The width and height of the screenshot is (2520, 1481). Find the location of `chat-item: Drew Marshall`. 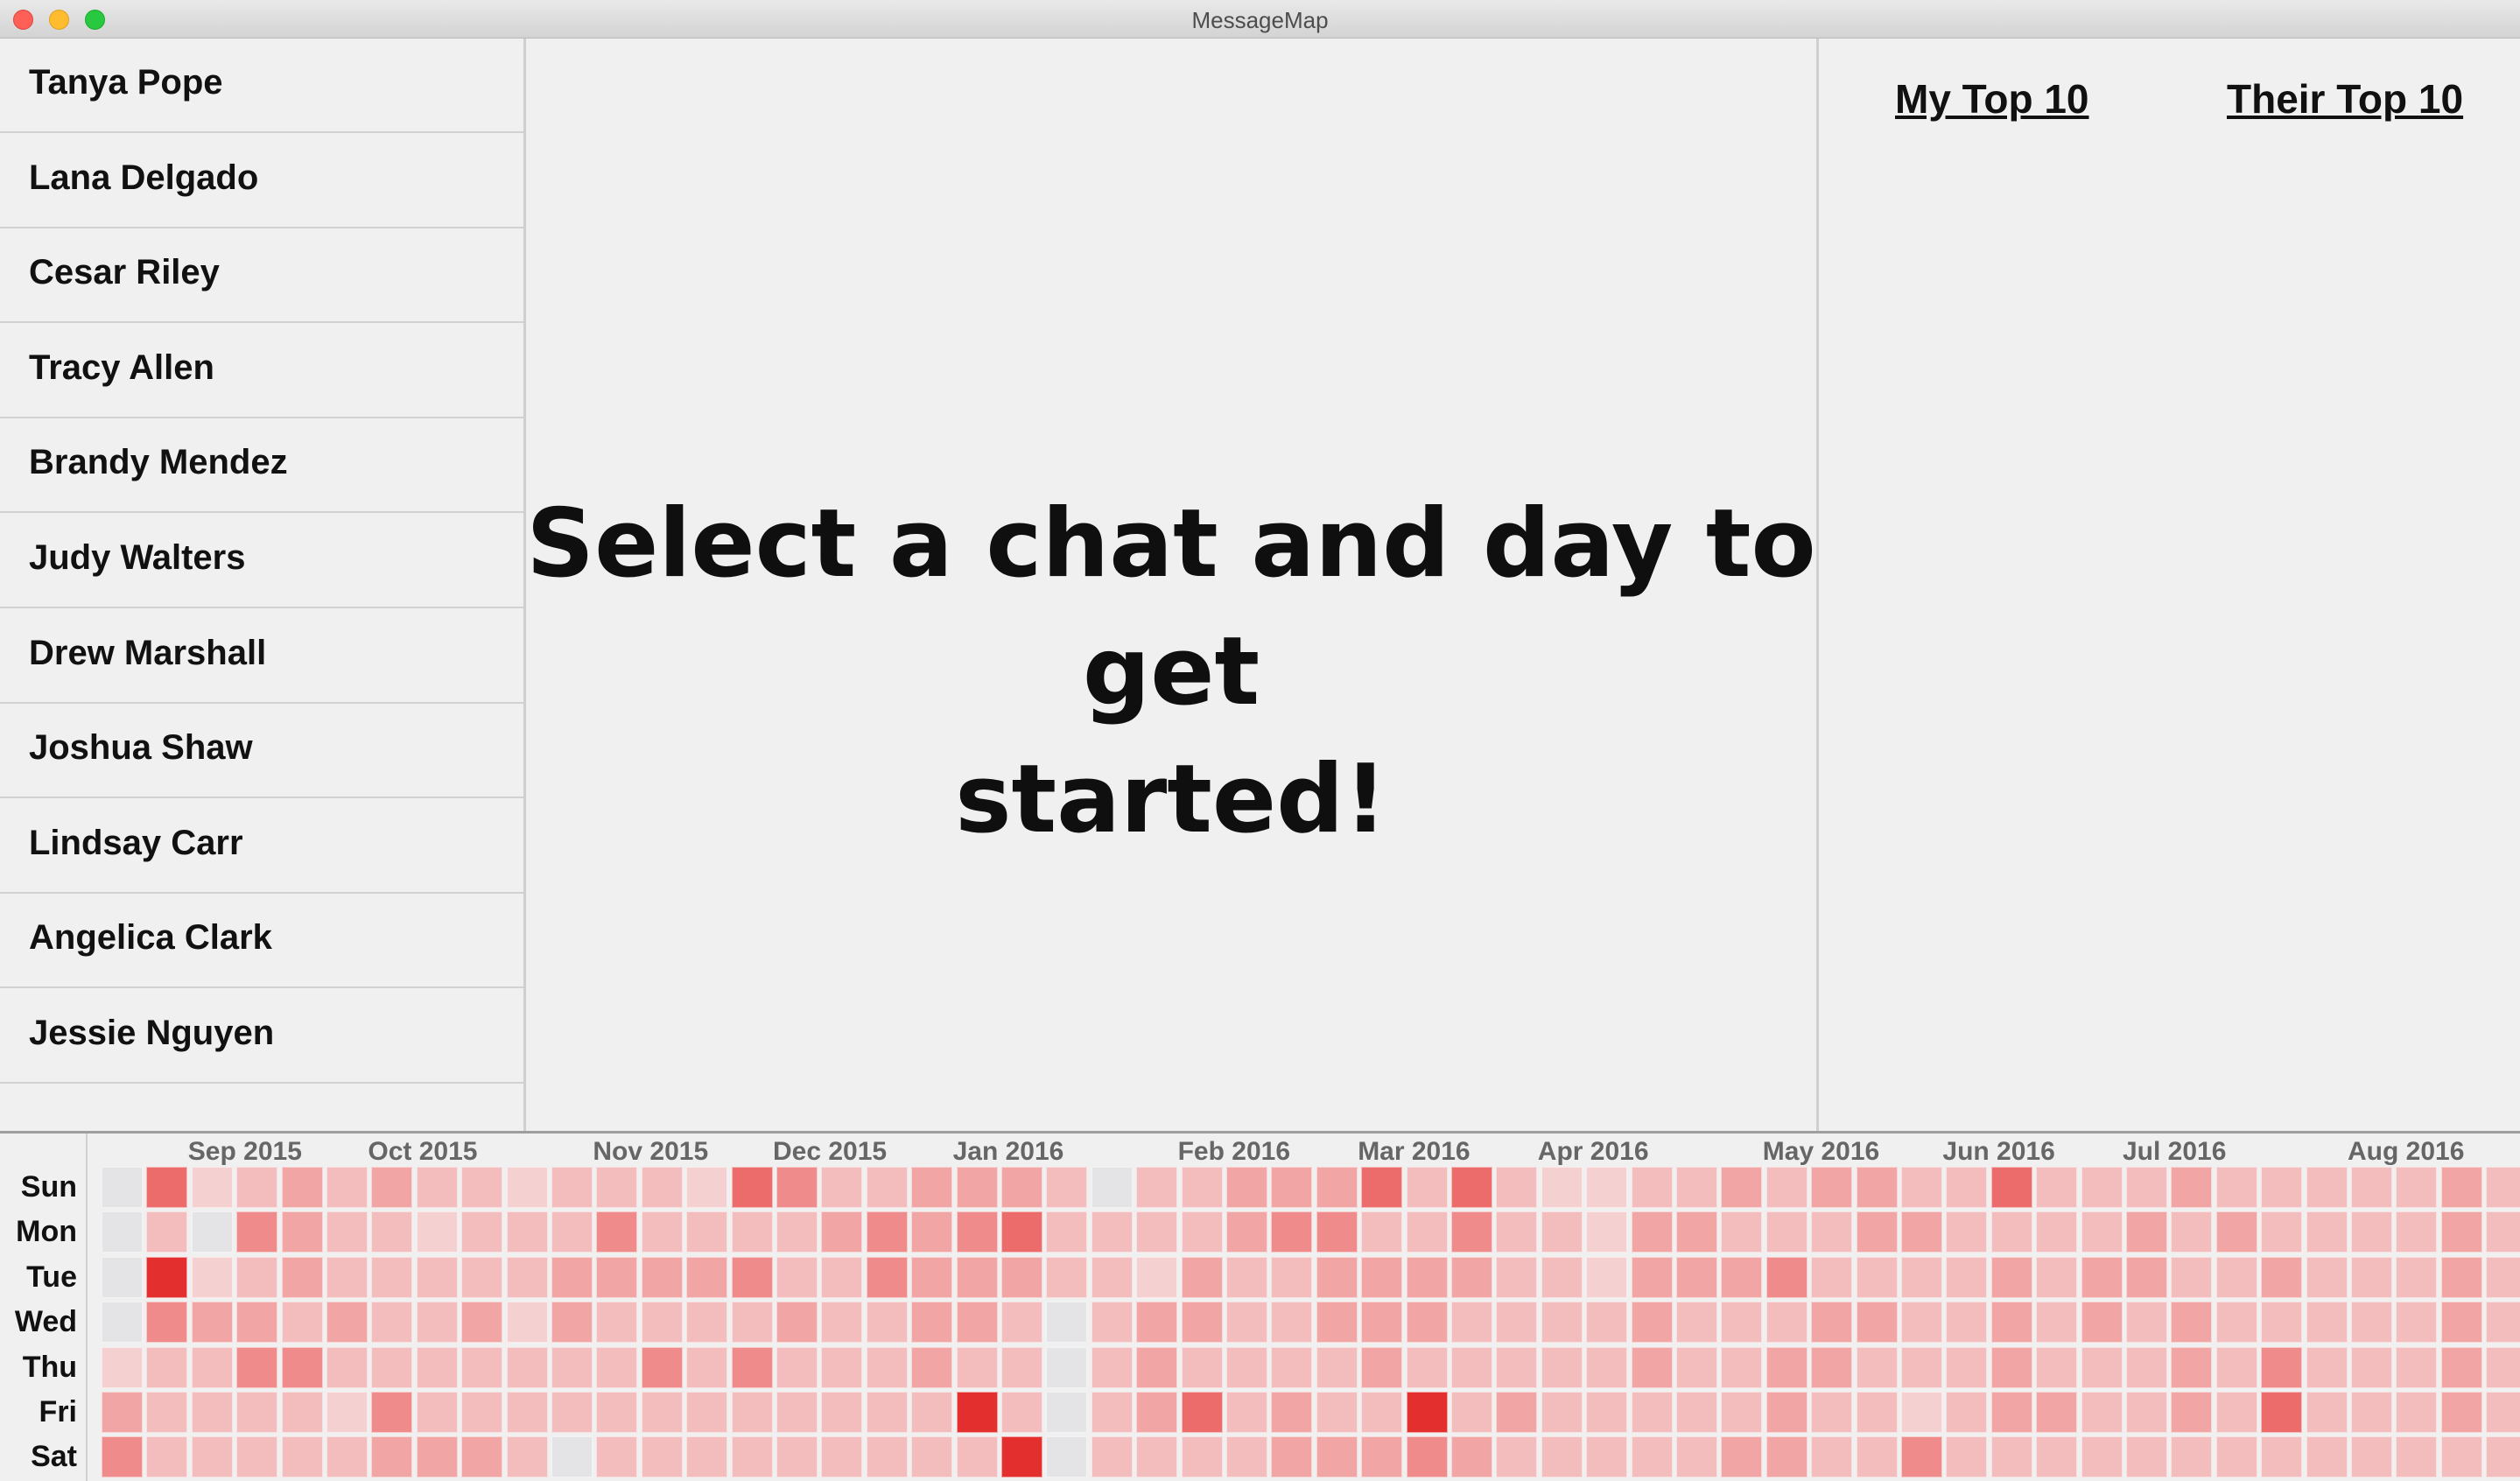

chat-item: Drew Marshall is located at coordinates (261, 656).